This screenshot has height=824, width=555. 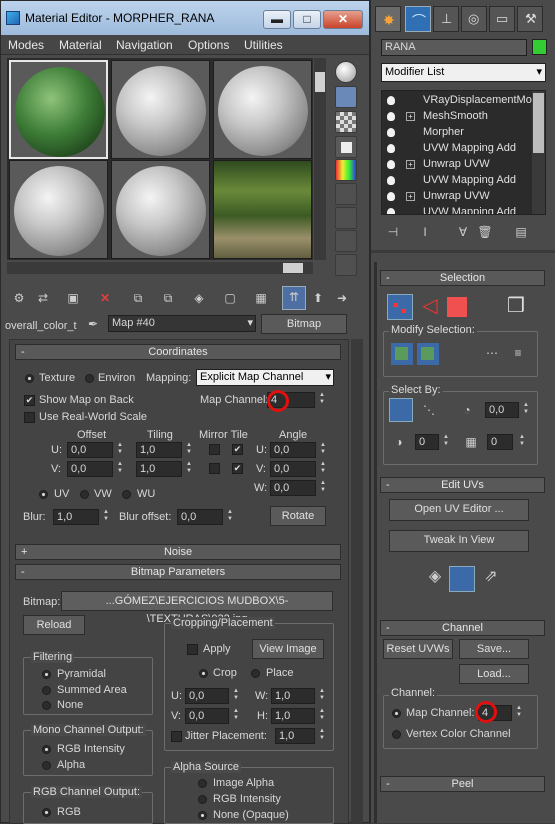 What do you see at coordinates (343, 19) in the screenshot?
I see `close-button: ✕` at bounding box center [343, 19].